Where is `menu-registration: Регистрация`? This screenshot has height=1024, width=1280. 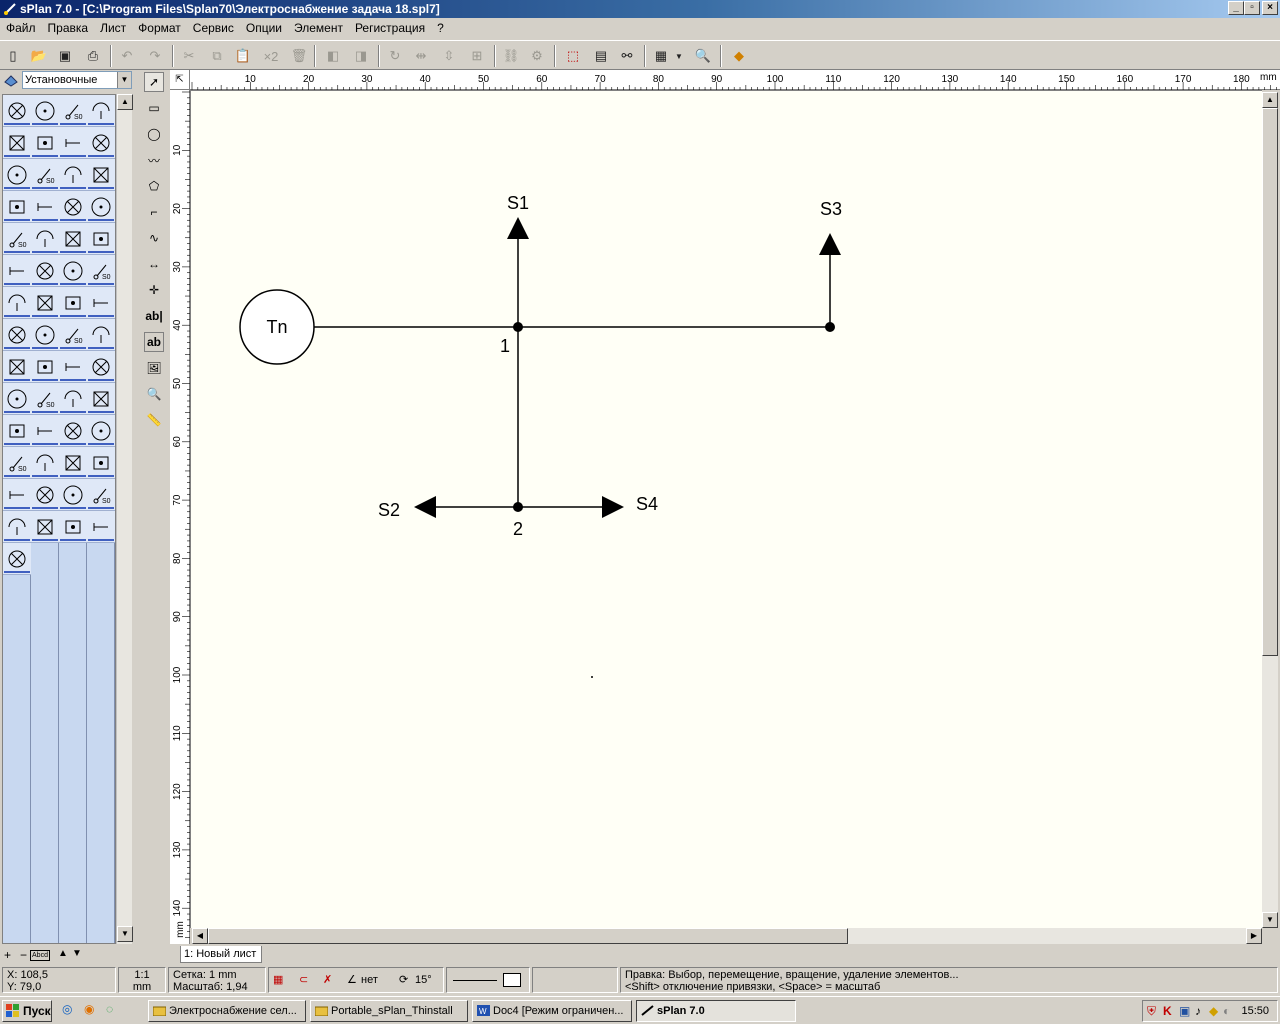 menu-registration: Регистрация is located at coordinates (390, 28).